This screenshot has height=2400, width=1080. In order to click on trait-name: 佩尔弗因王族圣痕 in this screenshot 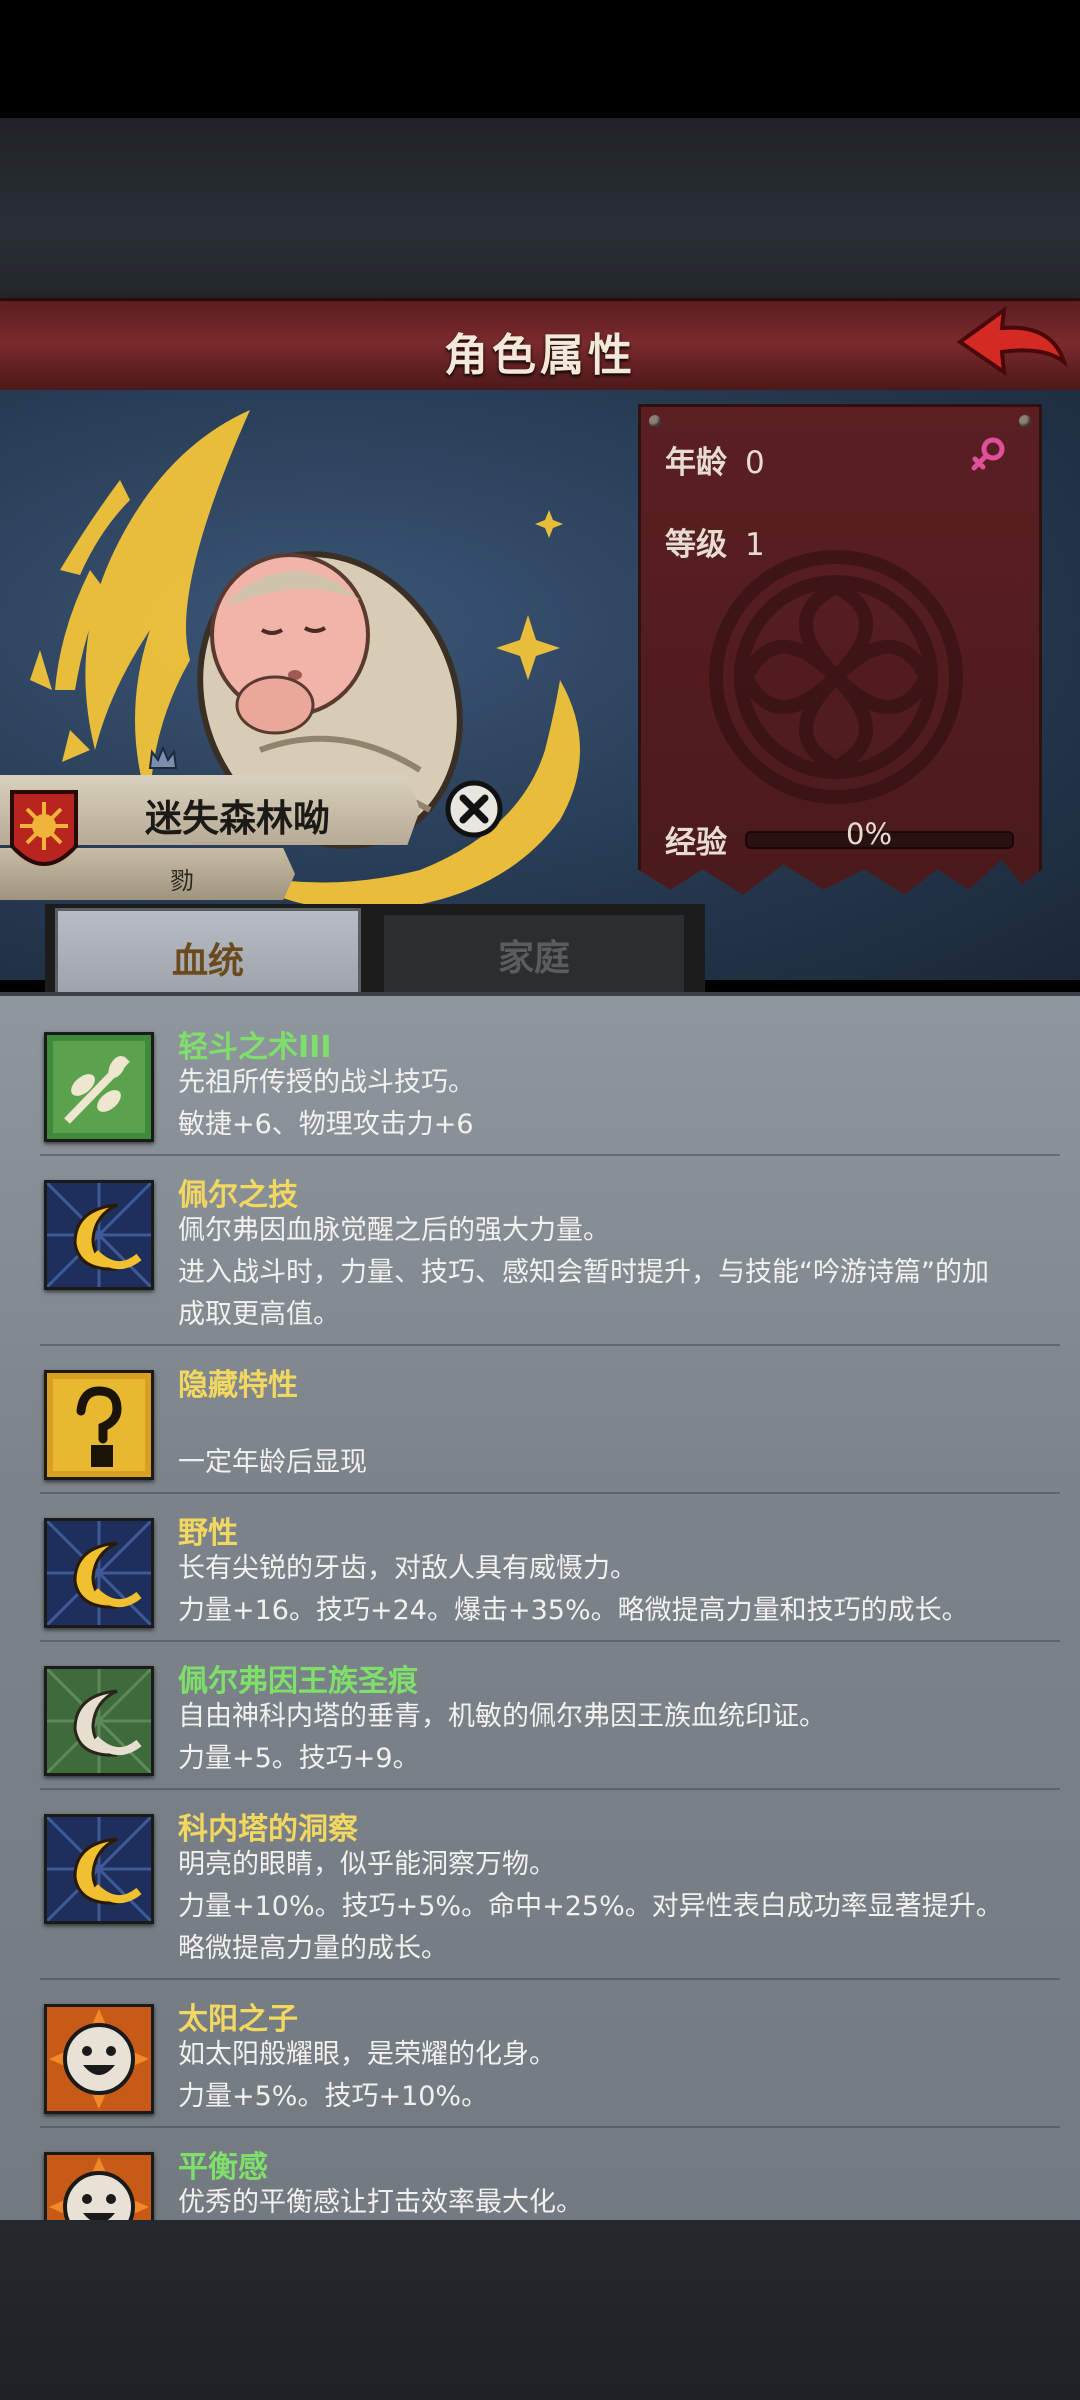, I will do `click(298, 1681)`.